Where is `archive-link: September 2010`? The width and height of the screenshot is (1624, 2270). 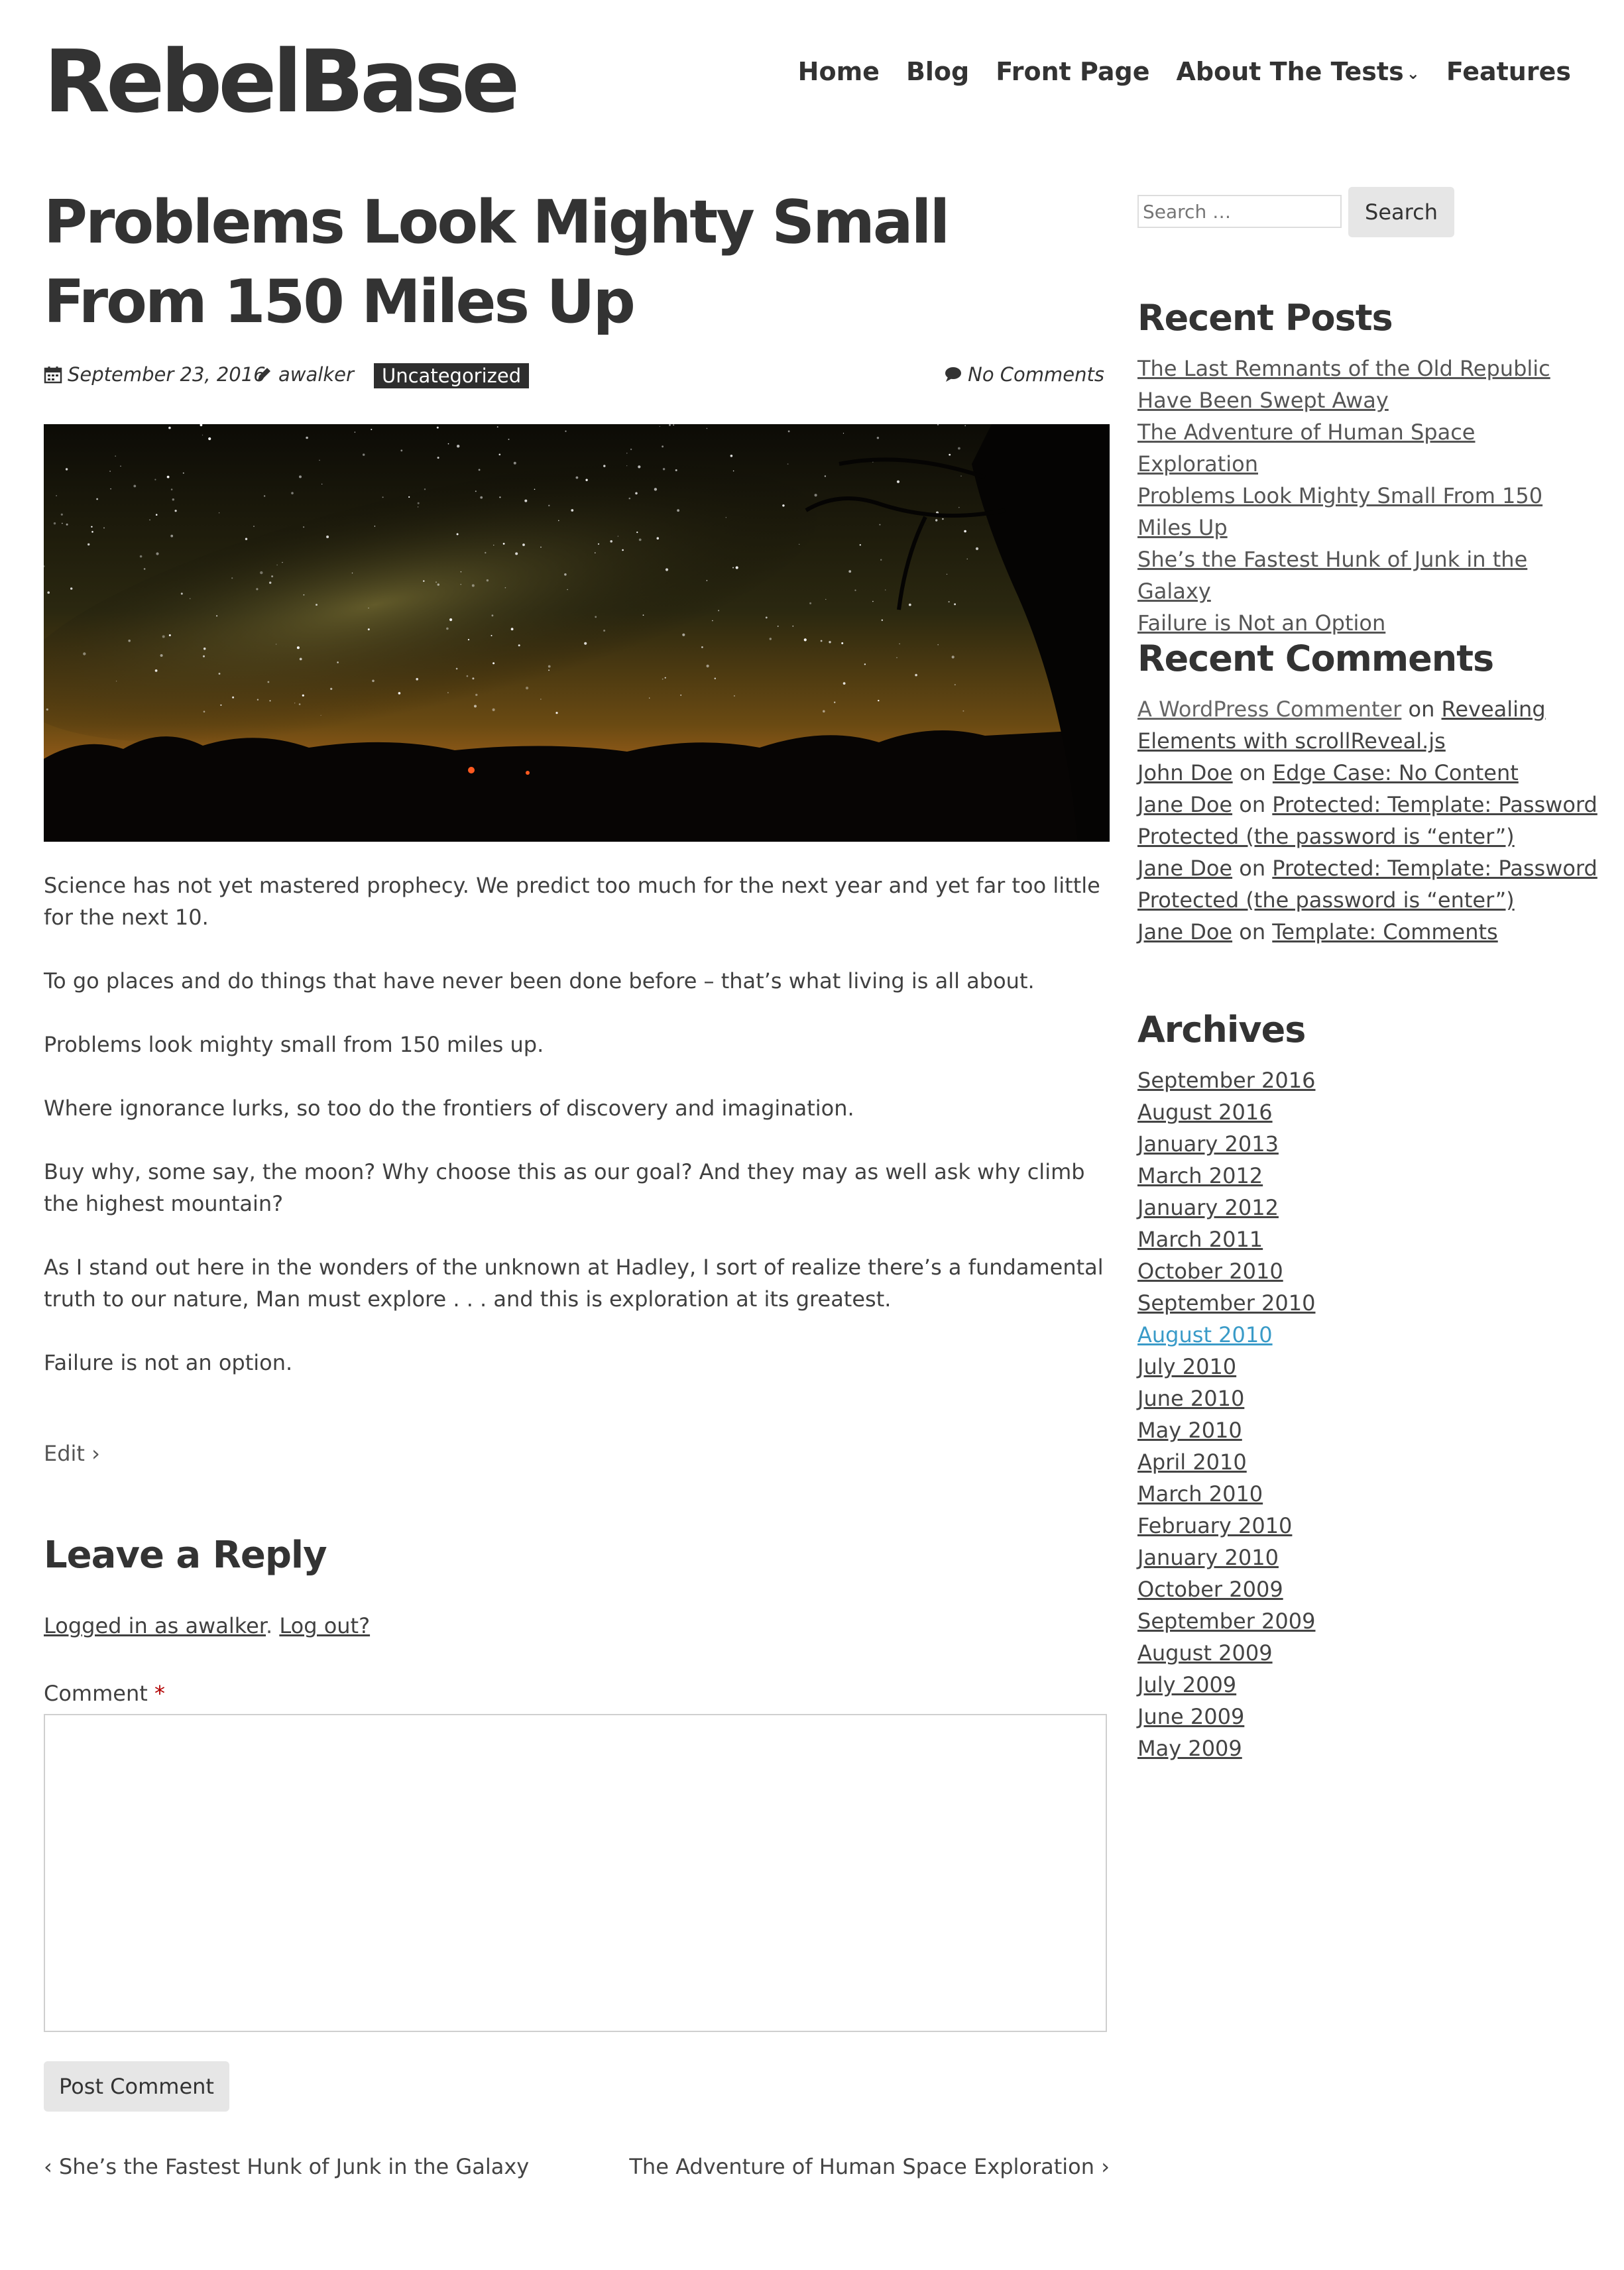
archive-link: September 2010 is located at coordinates (1369, 1303).